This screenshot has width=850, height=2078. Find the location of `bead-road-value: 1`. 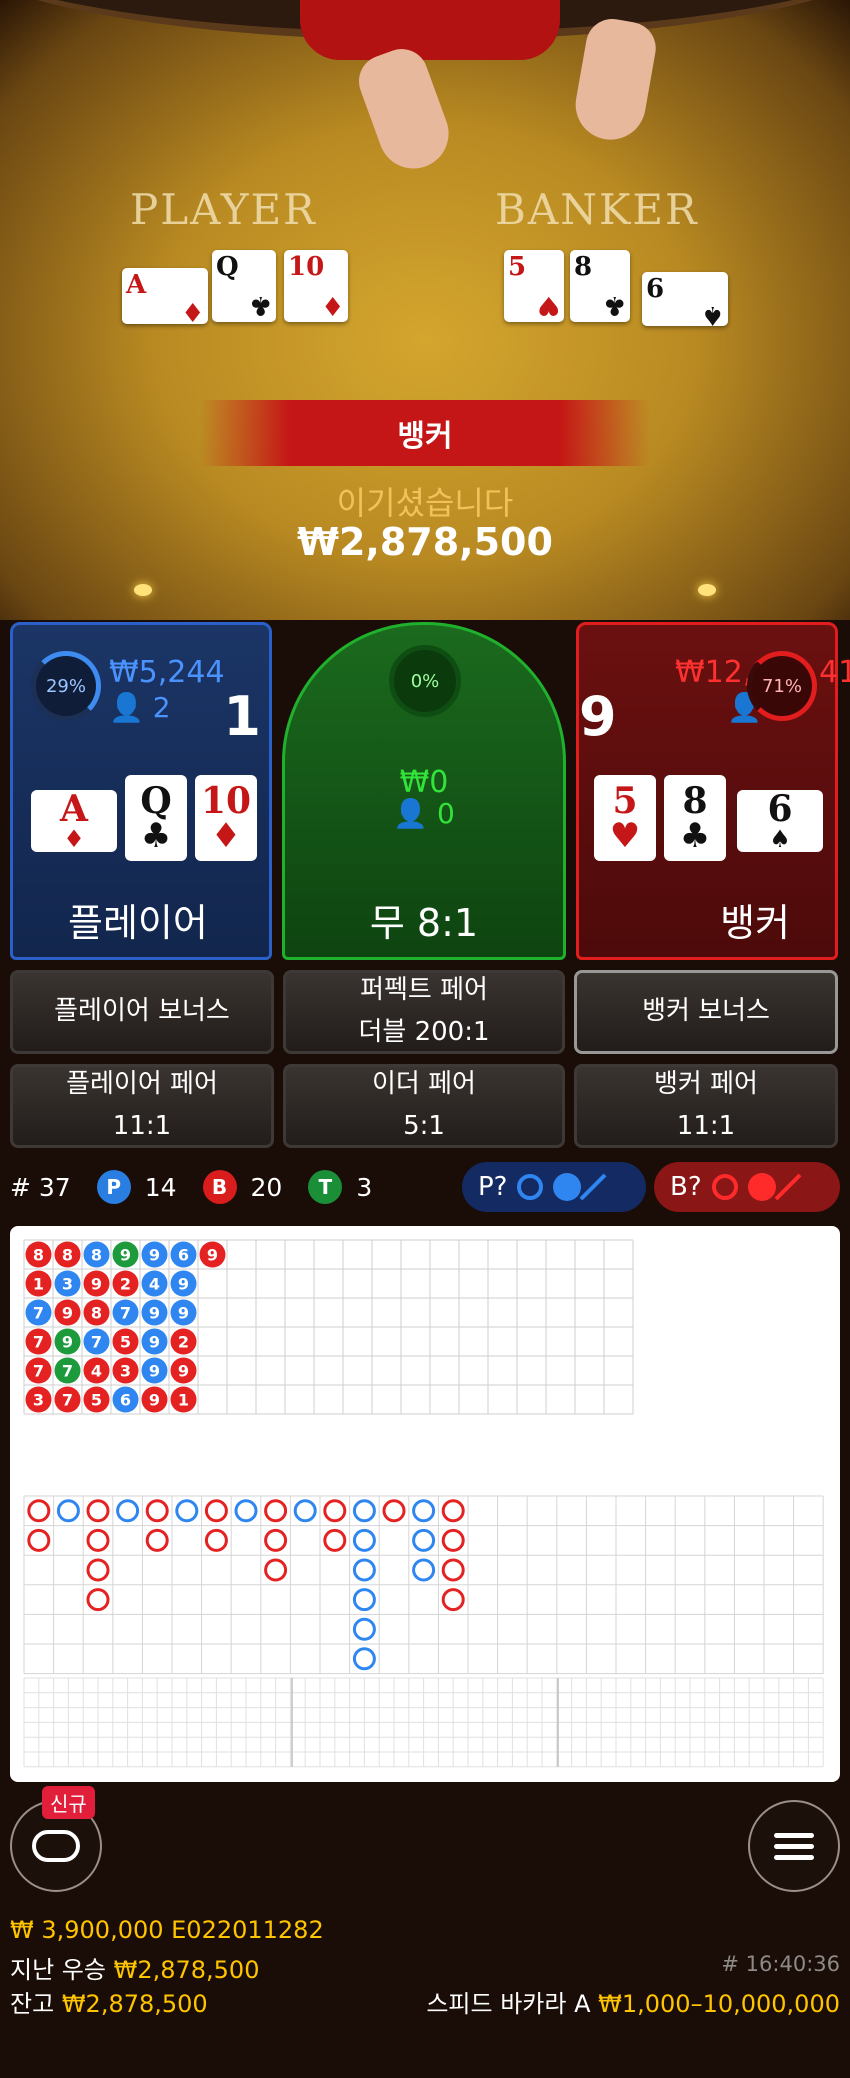

bead-road-value: 1 is located at coordinates (38, 1284).